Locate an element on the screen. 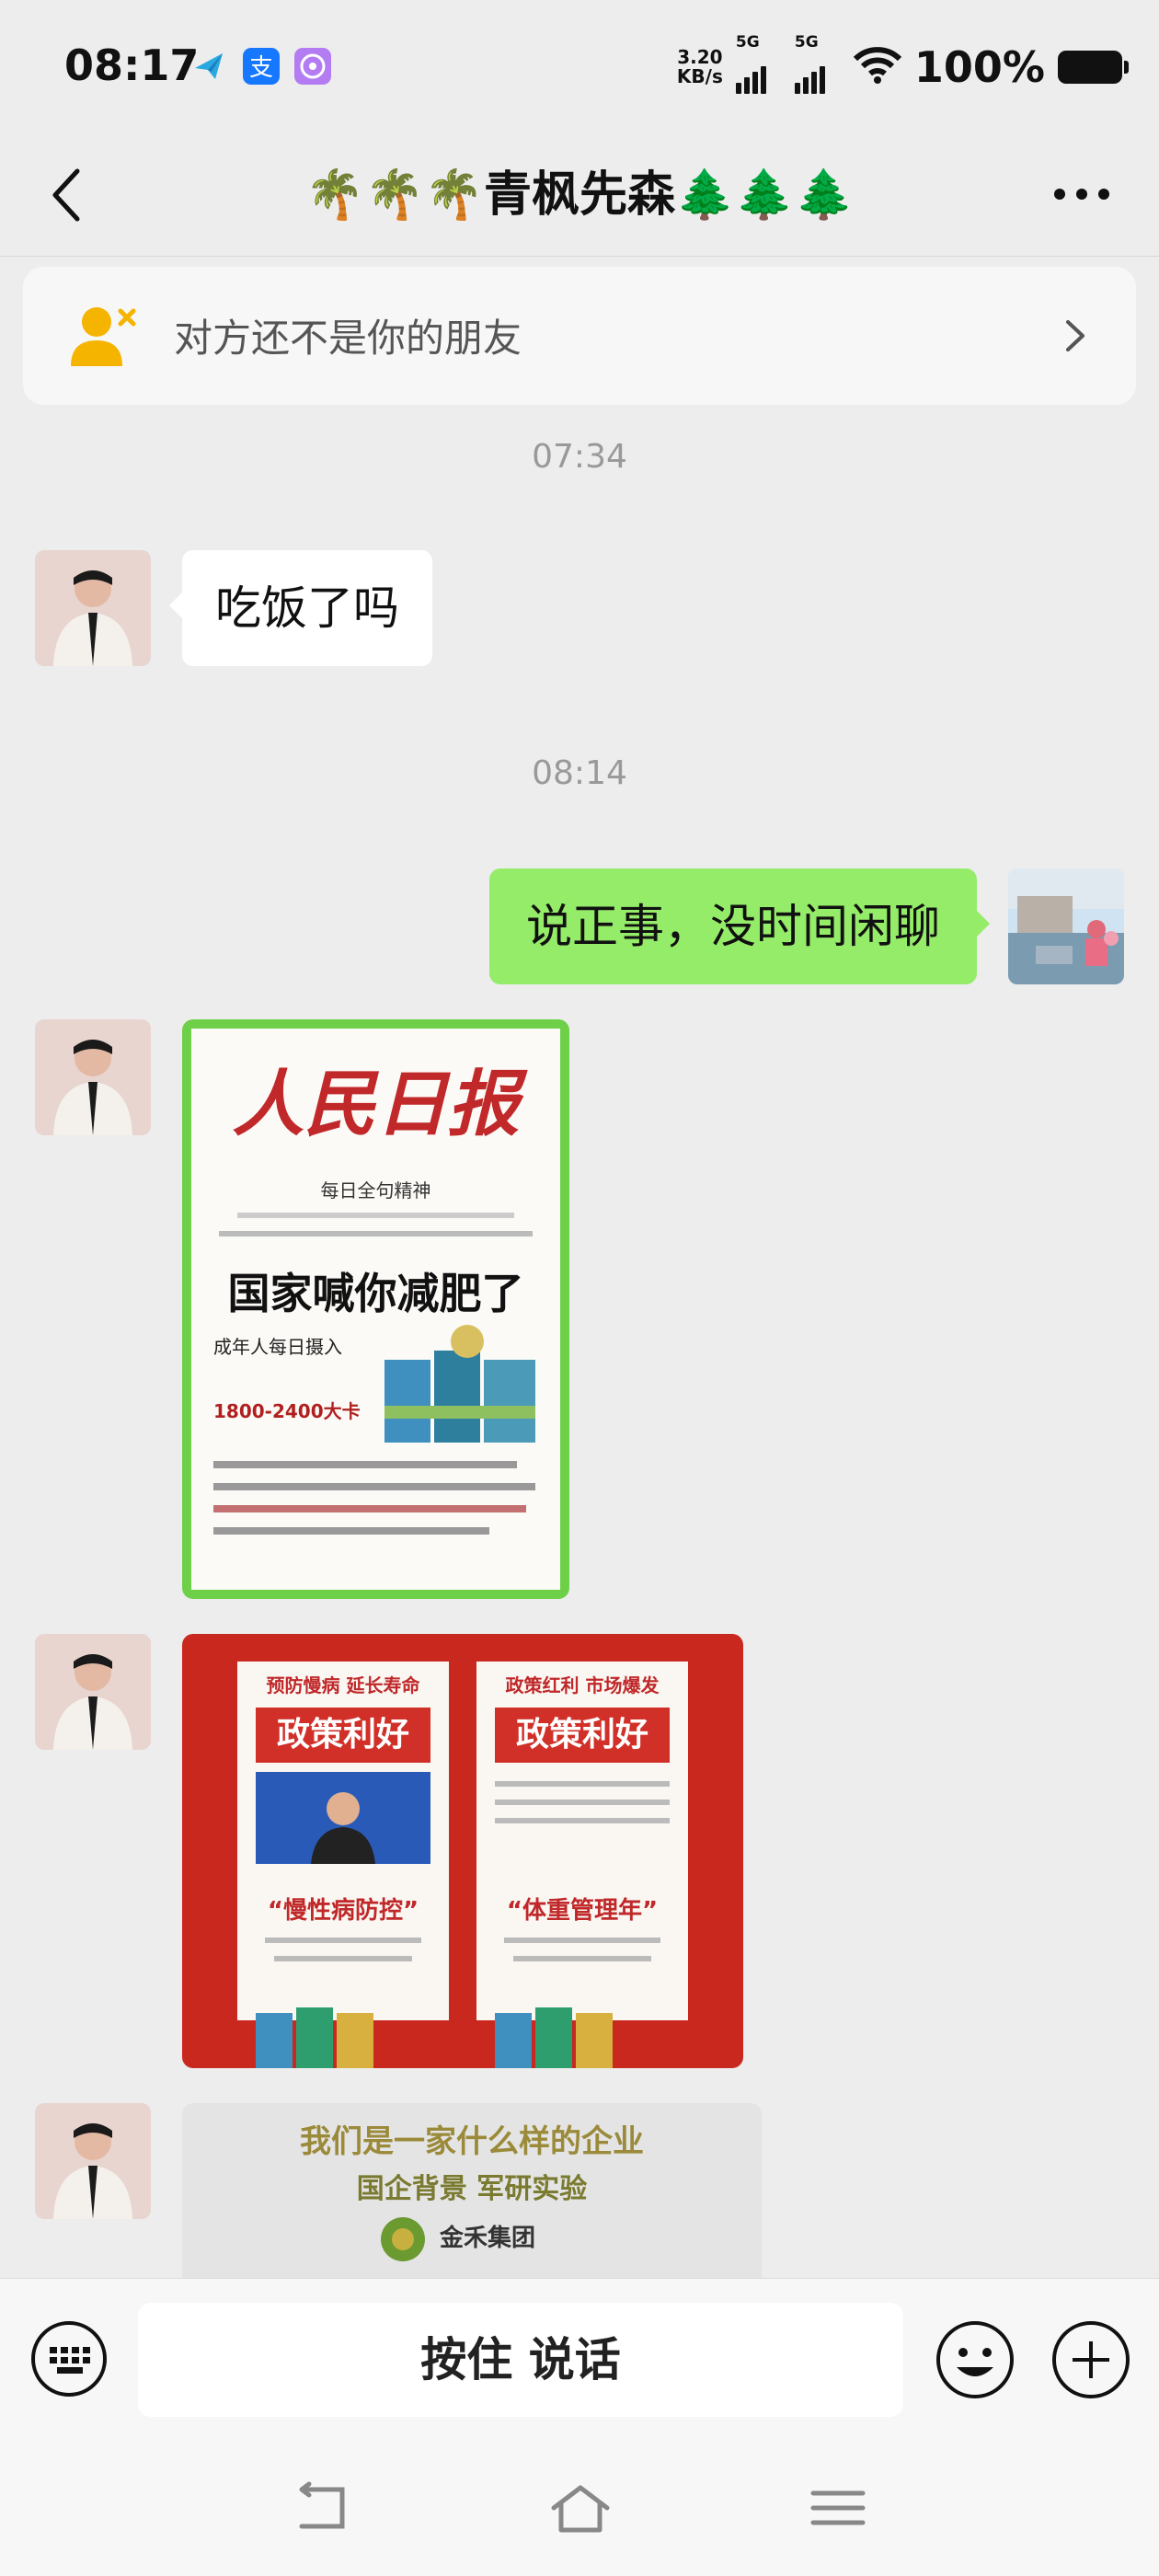 The image size is (1159, 2576). svg-text: 支 is located at coordinates (261, 68).